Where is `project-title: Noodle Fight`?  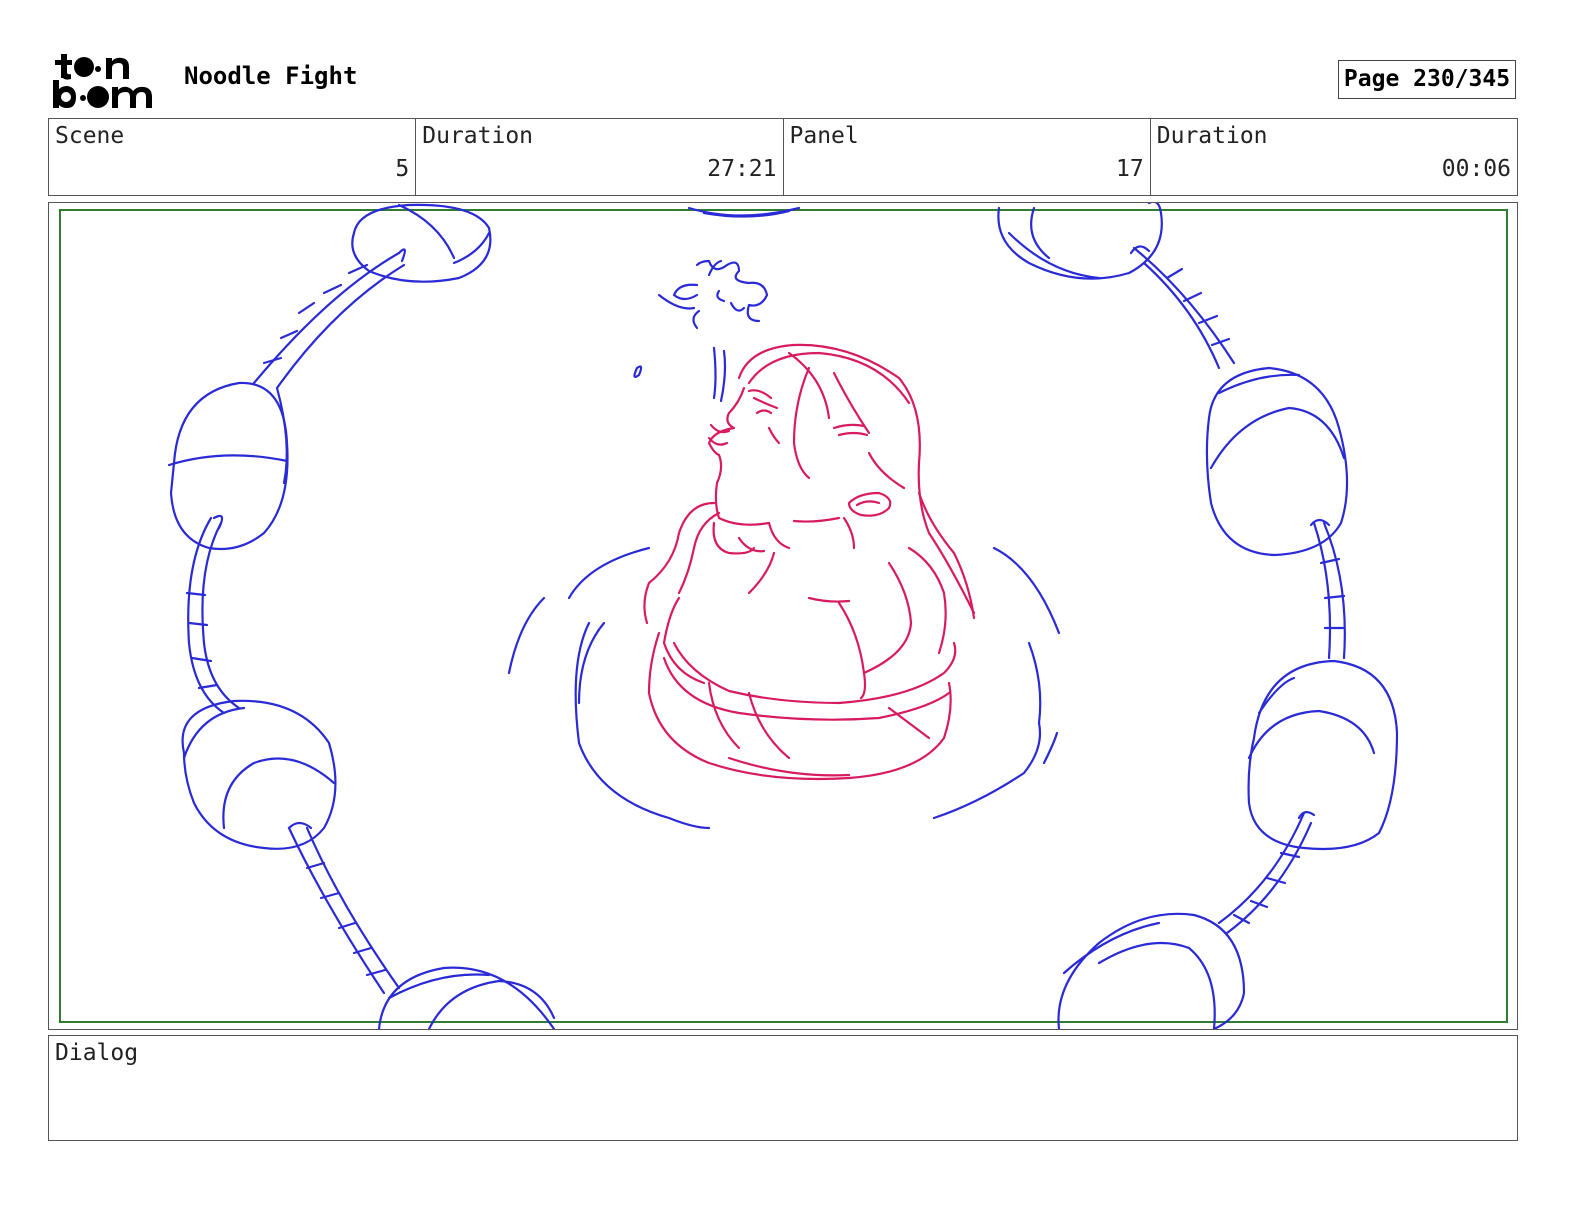 project-title: Noodle Fight is located at coordinates (271, 76).